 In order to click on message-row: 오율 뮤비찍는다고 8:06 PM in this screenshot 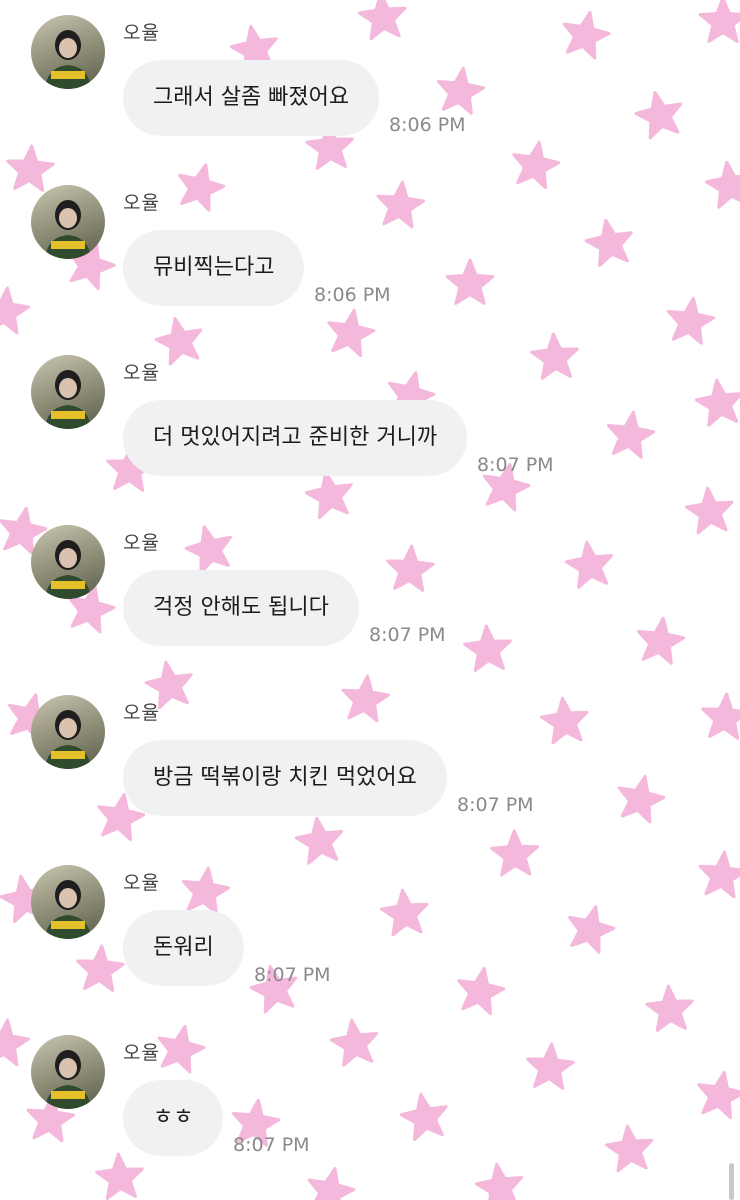, I will do `click(370, 255)`.